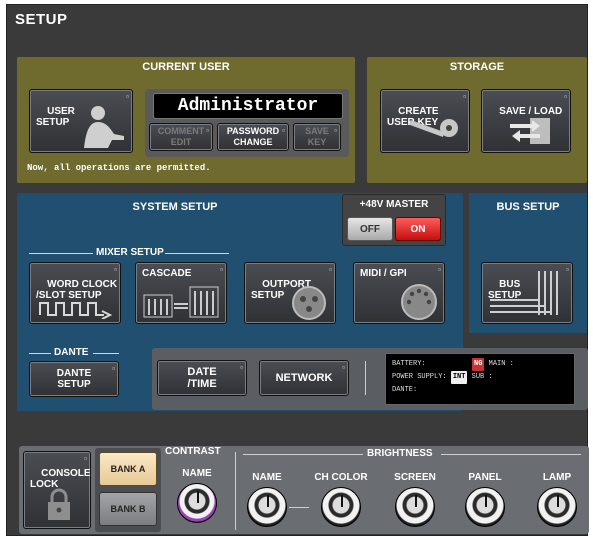  I want to click on power-row: POWER SUPPLY: INT SUB :, so click(480, 377).